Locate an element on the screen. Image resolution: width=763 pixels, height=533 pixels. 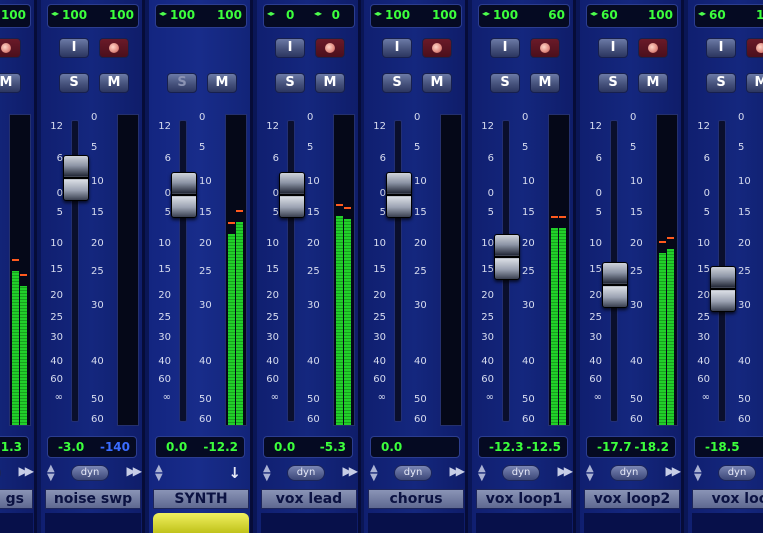
peak-readout: -140 is located at coordinates (115, 447).